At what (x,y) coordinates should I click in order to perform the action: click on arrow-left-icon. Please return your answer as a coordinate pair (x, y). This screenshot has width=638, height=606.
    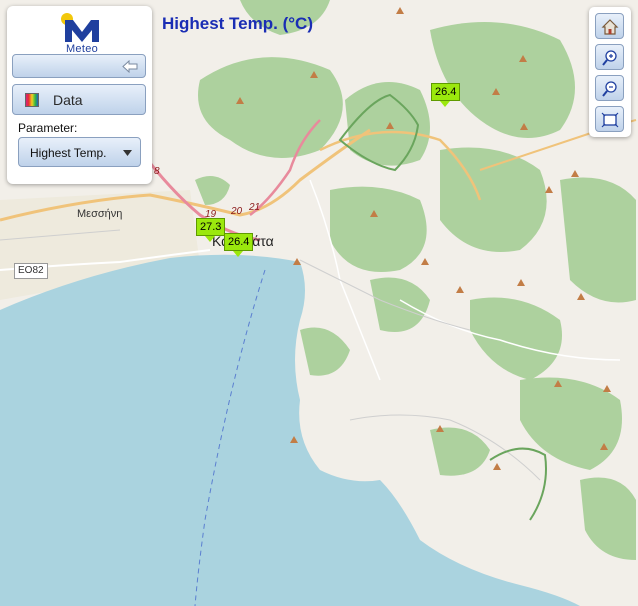
    Looking at the image, I should click on (130, 66).